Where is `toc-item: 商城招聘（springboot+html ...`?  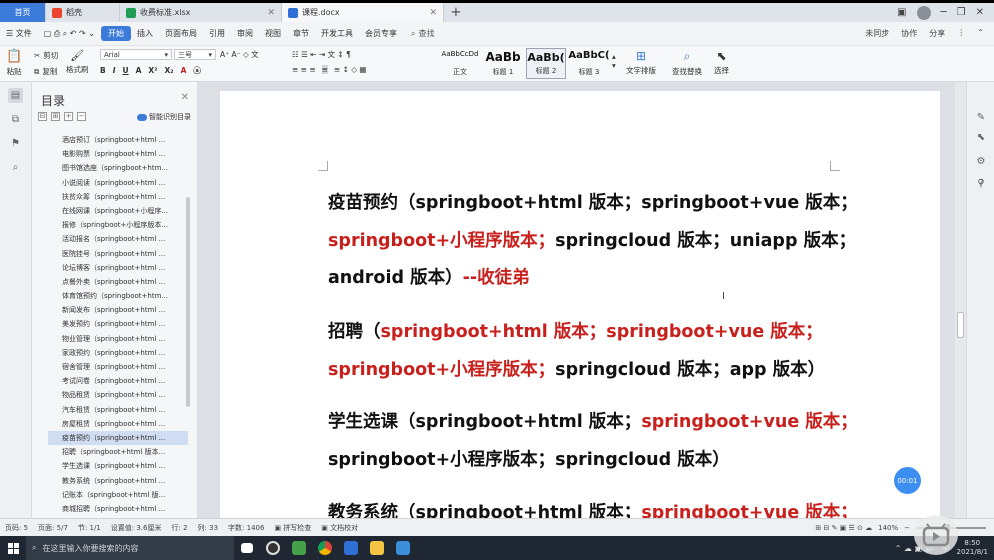 toc-item: 商城招聘（springboot+html ... is located at coordinates (118, 509).